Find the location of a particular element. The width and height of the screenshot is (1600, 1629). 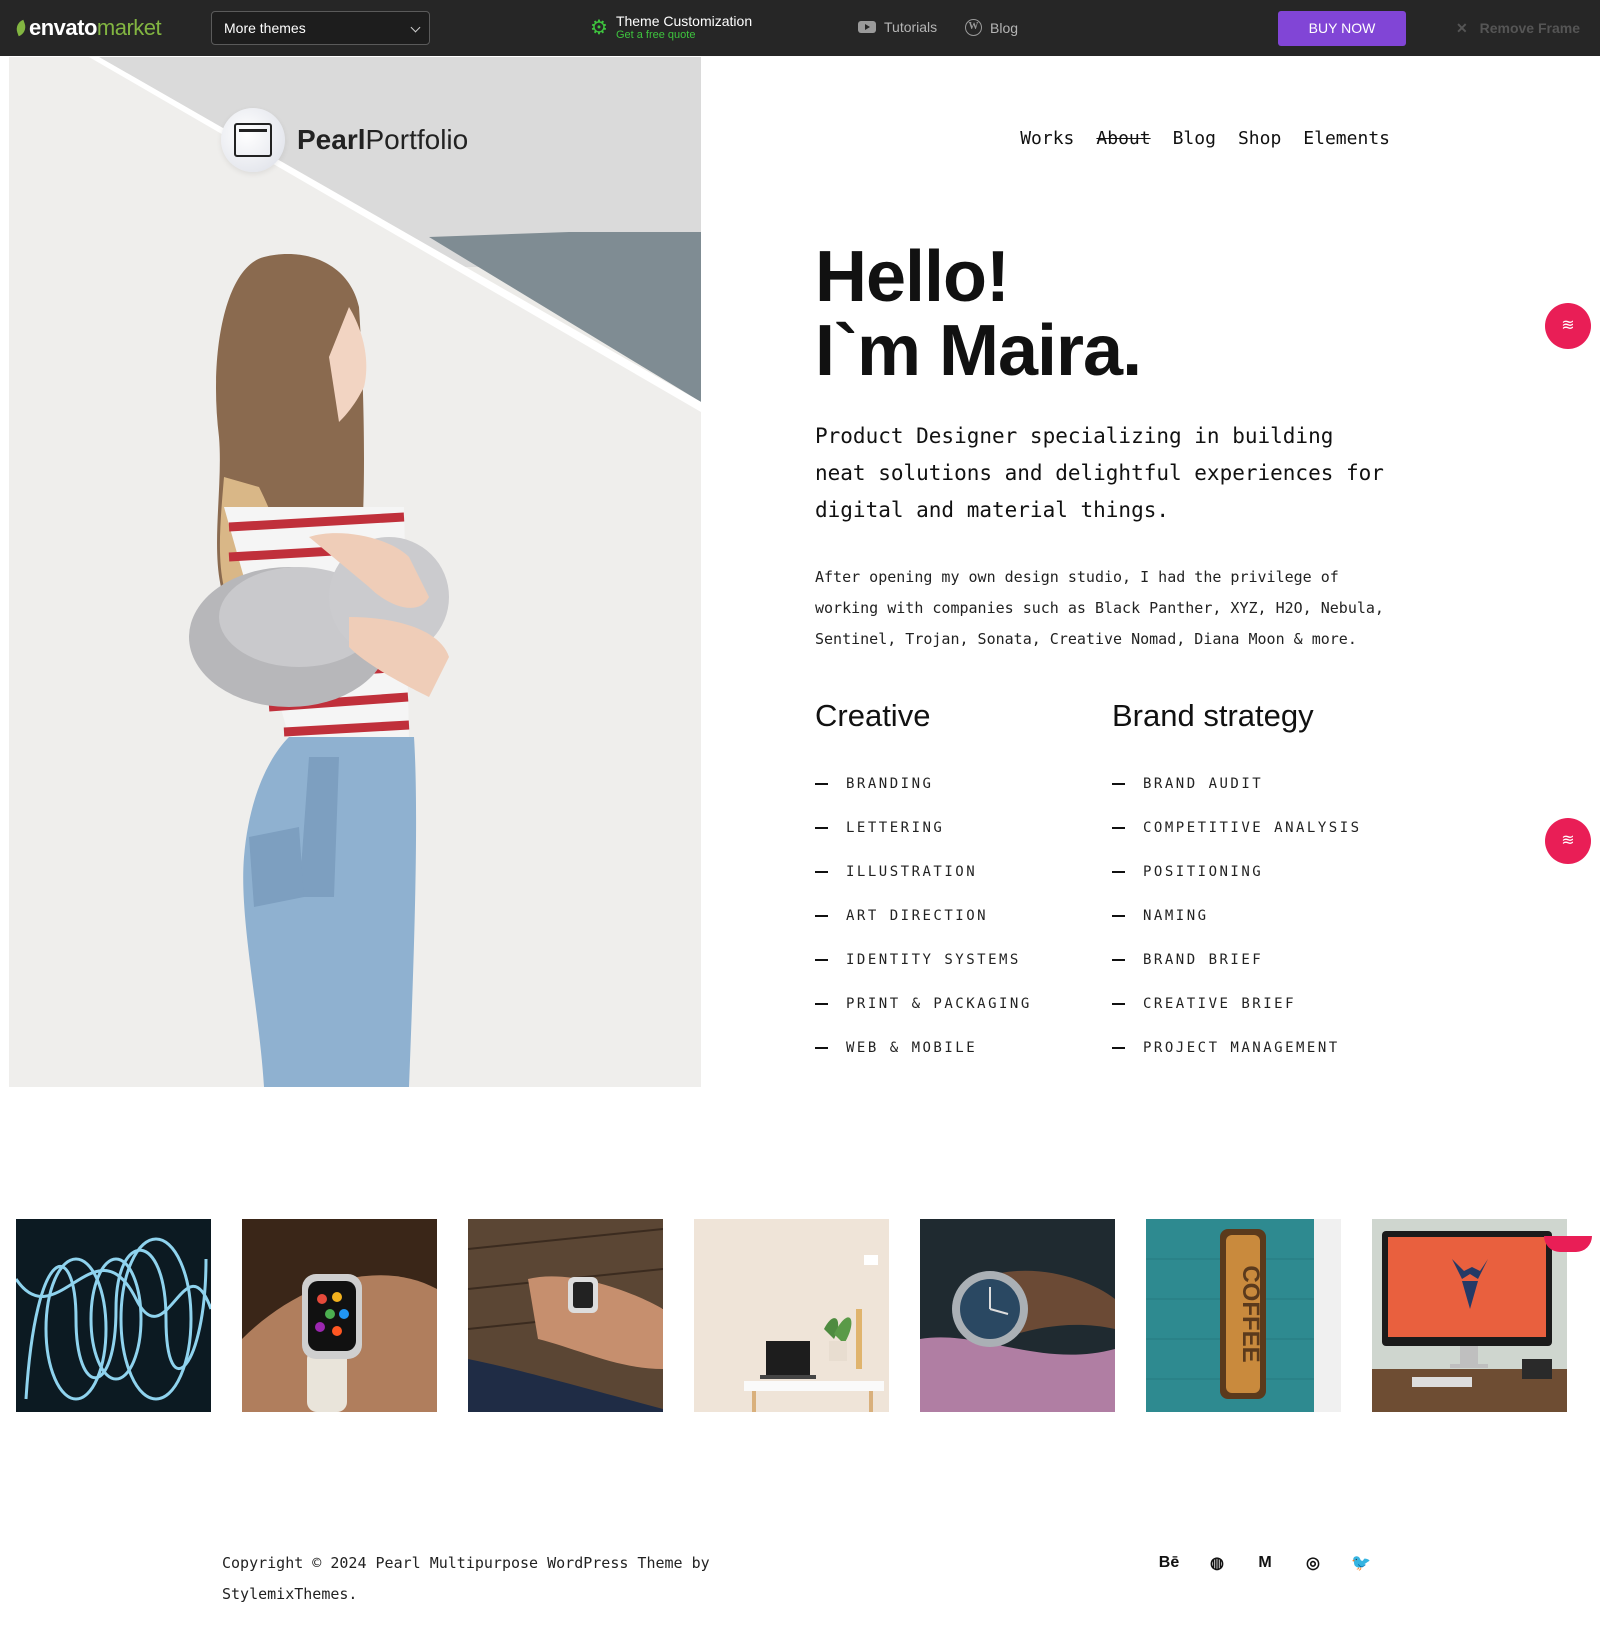

logo-brand-text: envato is located at coordinates (63, 27).